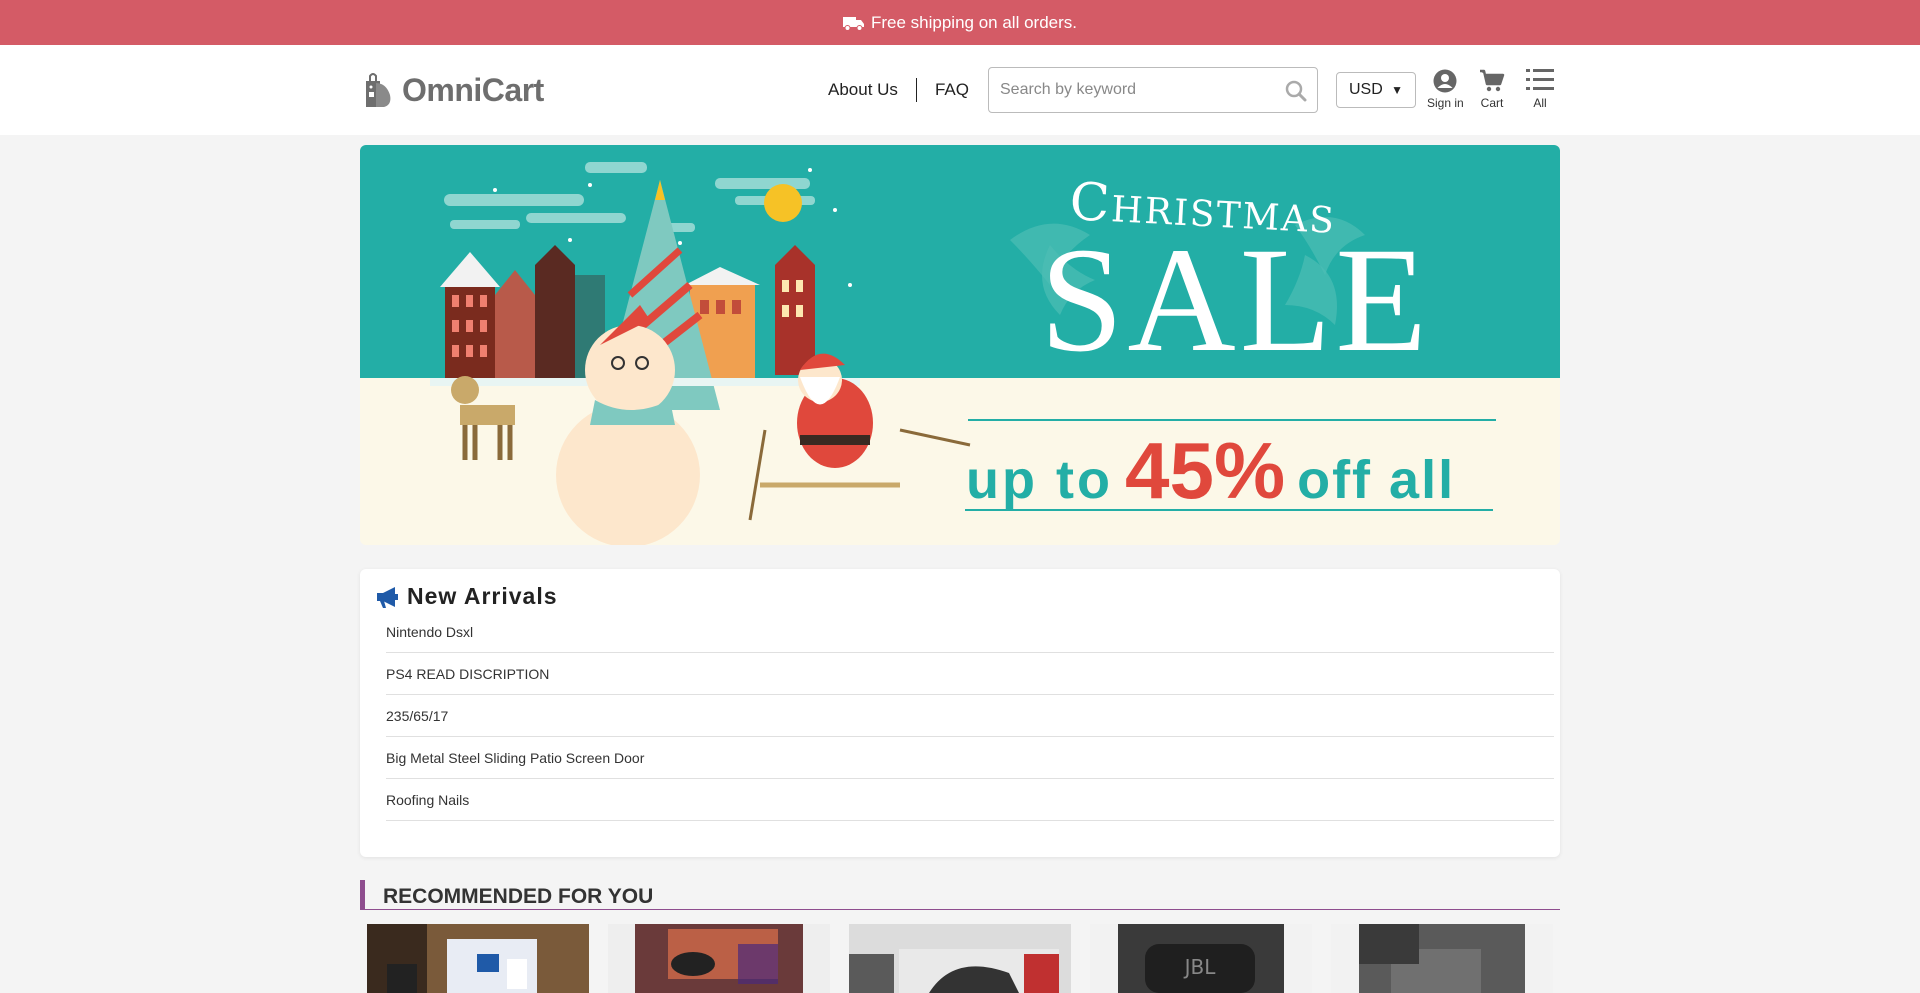 The height and width of the screenshot is (993, 1920). Describe the element at coordinates (970, 632) in the screenshot. I see `list-item: Nintendo Dsxl` at that location.